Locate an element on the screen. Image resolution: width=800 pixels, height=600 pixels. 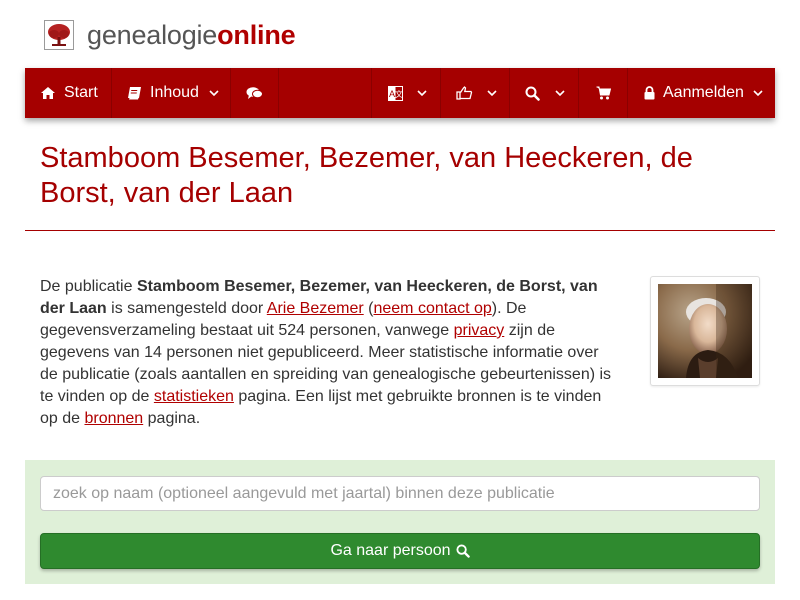
nav-spacer is located at coordinates (325, 93).